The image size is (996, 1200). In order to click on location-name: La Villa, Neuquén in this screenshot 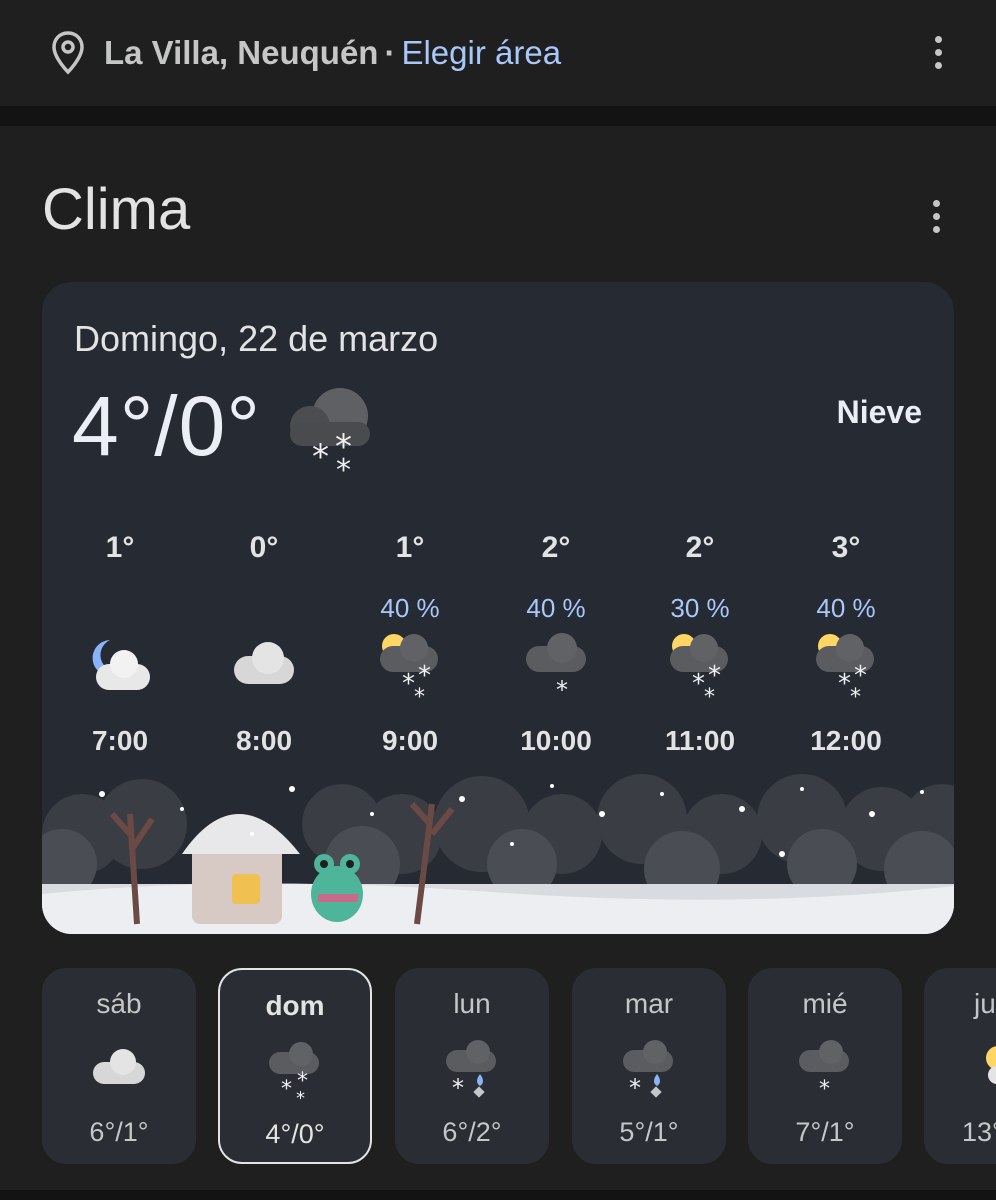, I will do `click(241, 52)`.